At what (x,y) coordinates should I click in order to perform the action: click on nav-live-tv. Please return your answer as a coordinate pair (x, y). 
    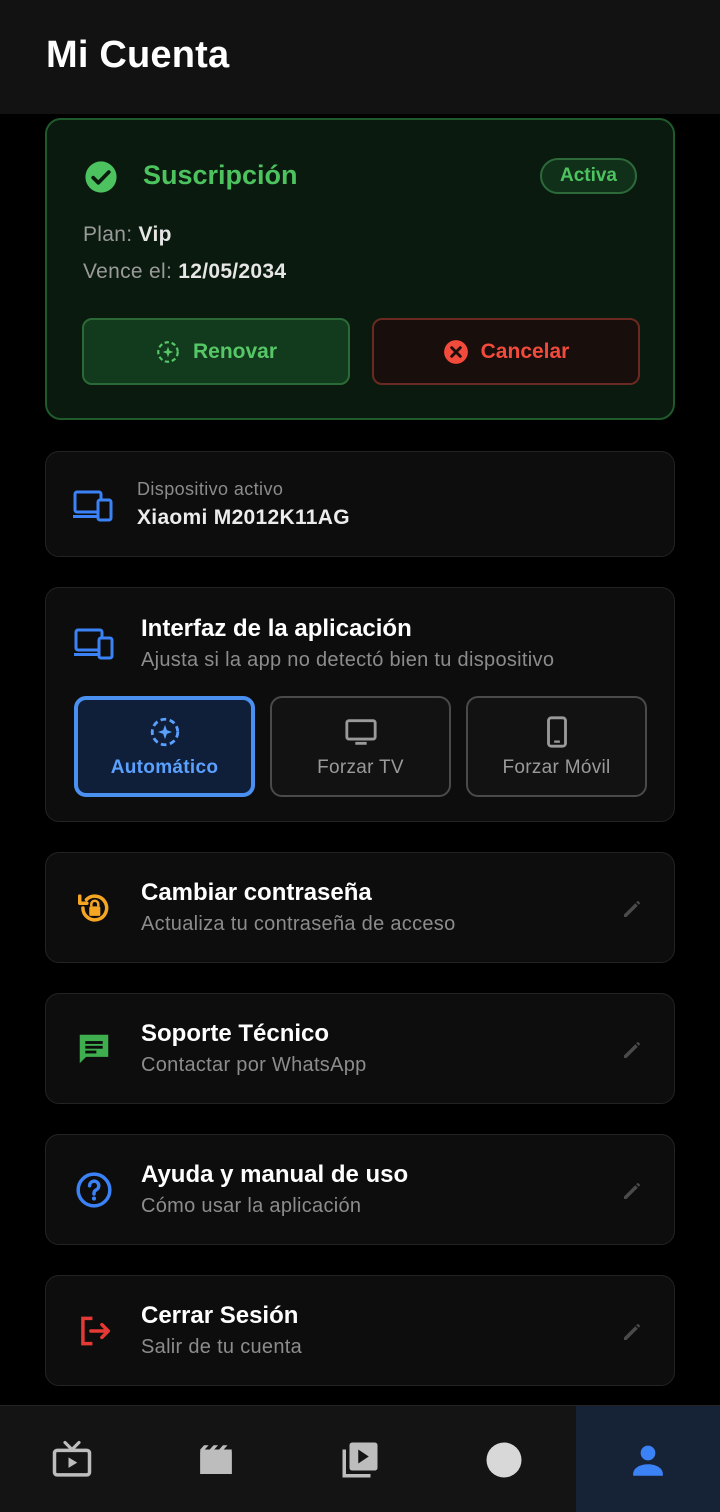
    Looking at the image, I should click on (72, 1459).